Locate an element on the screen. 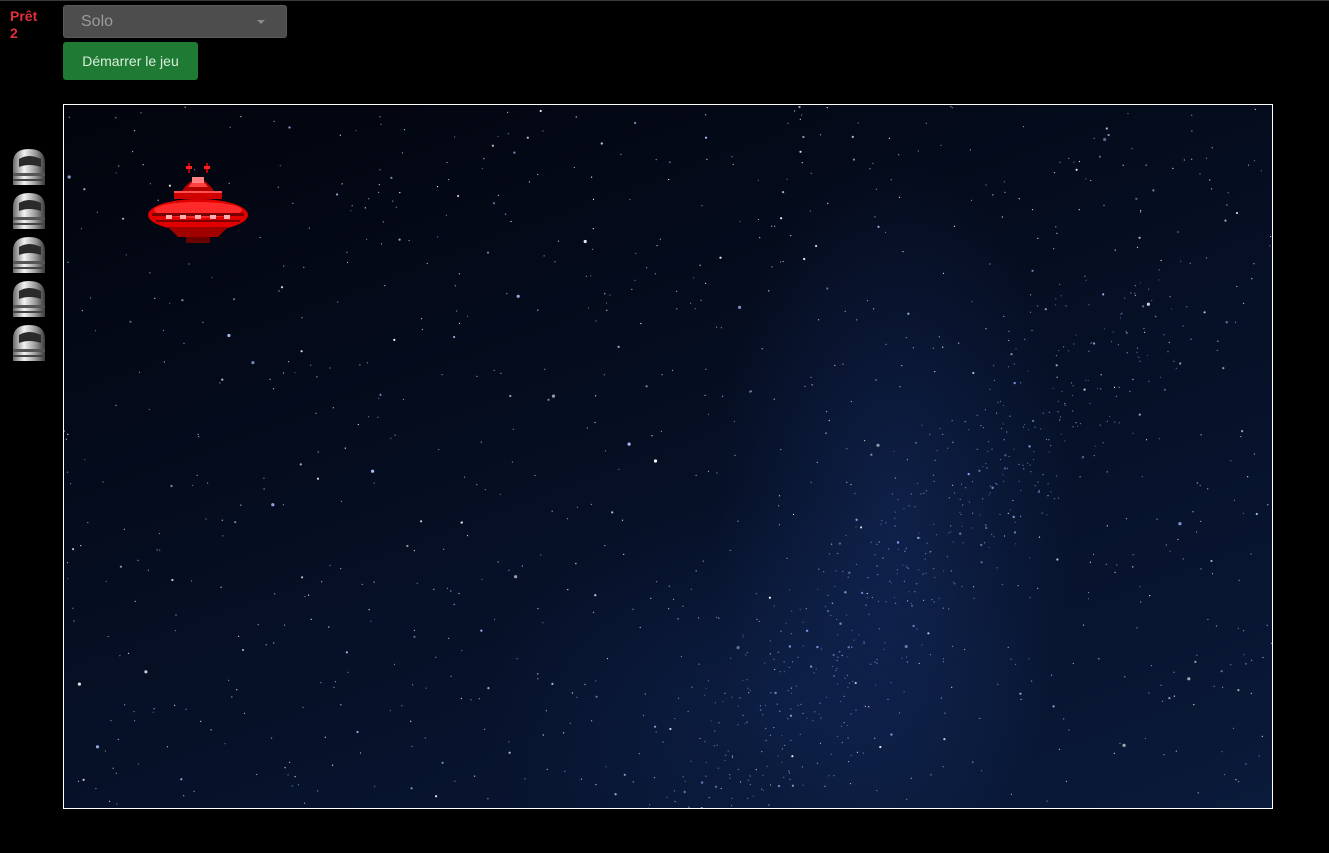 This screenshot has width=1329, height=853. status-label: Prêt is located at coordinates (24, 16).